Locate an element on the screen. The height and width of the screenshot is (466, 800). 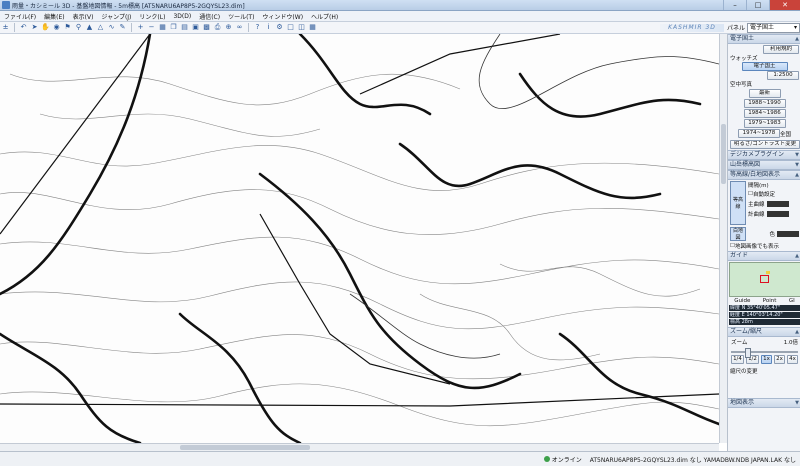
zoom-value: 1.0倍 is located at coordinates (791, 342).